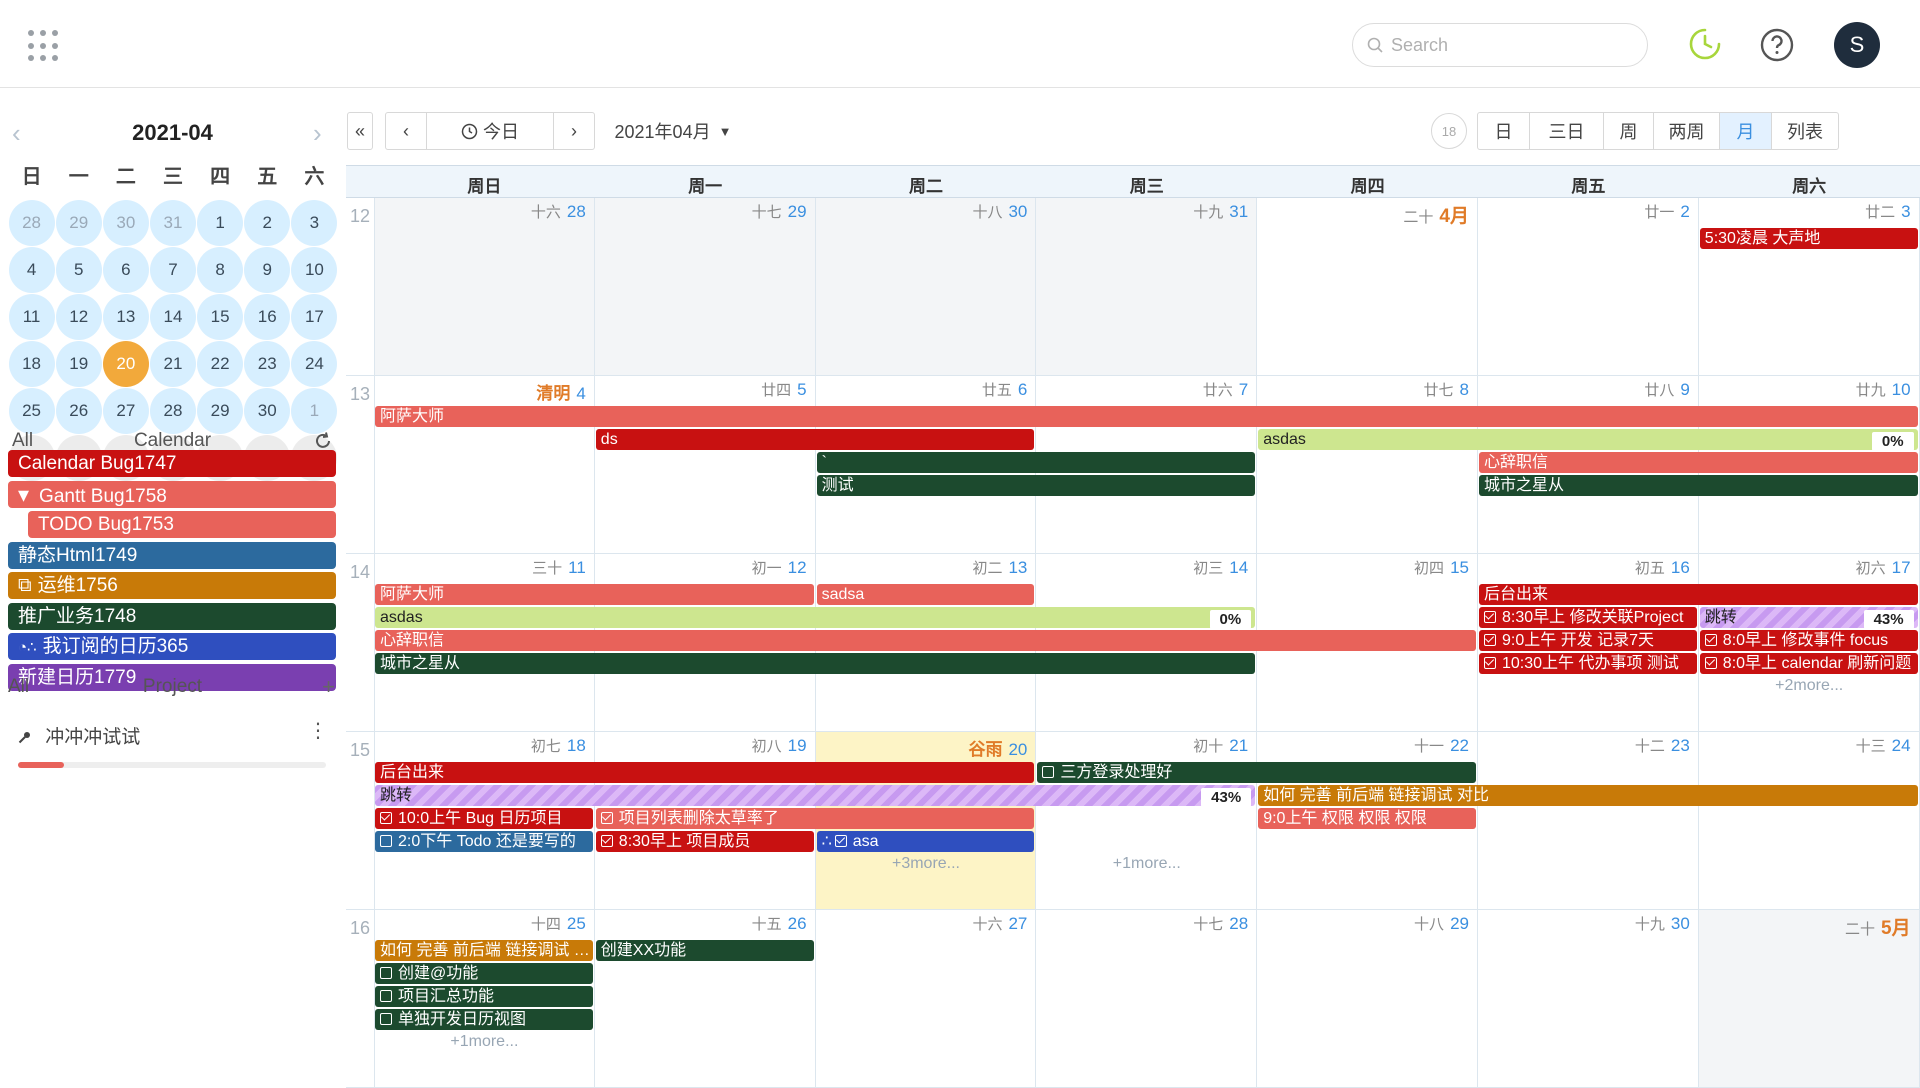 Image resolution: width=1920 pixels, height=1088 pixels. I want to click on mini-day: 29, so click(78, 223).